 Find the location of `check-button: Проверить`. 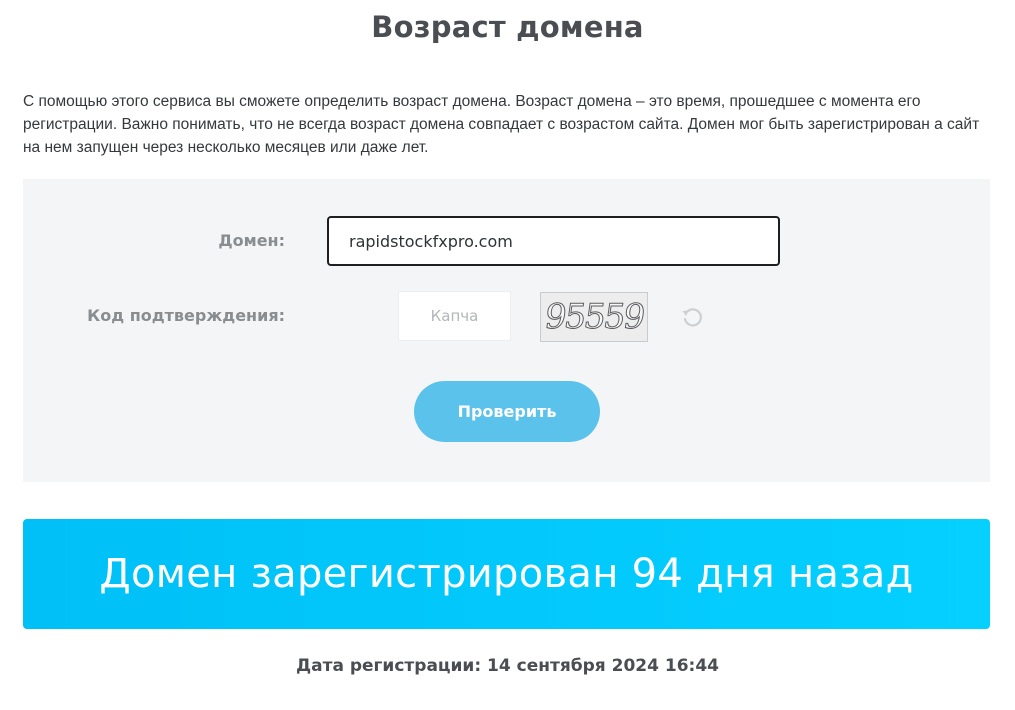

check-button: Проверить is located at coordinates (507, 411).